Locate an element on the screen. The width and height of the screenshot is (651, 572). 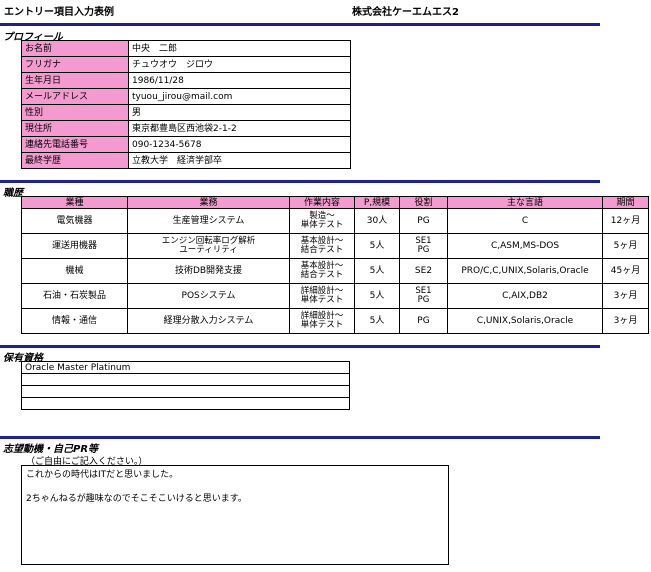
career-period-text: 45ヶ月 is located at coordinates (625, 271).